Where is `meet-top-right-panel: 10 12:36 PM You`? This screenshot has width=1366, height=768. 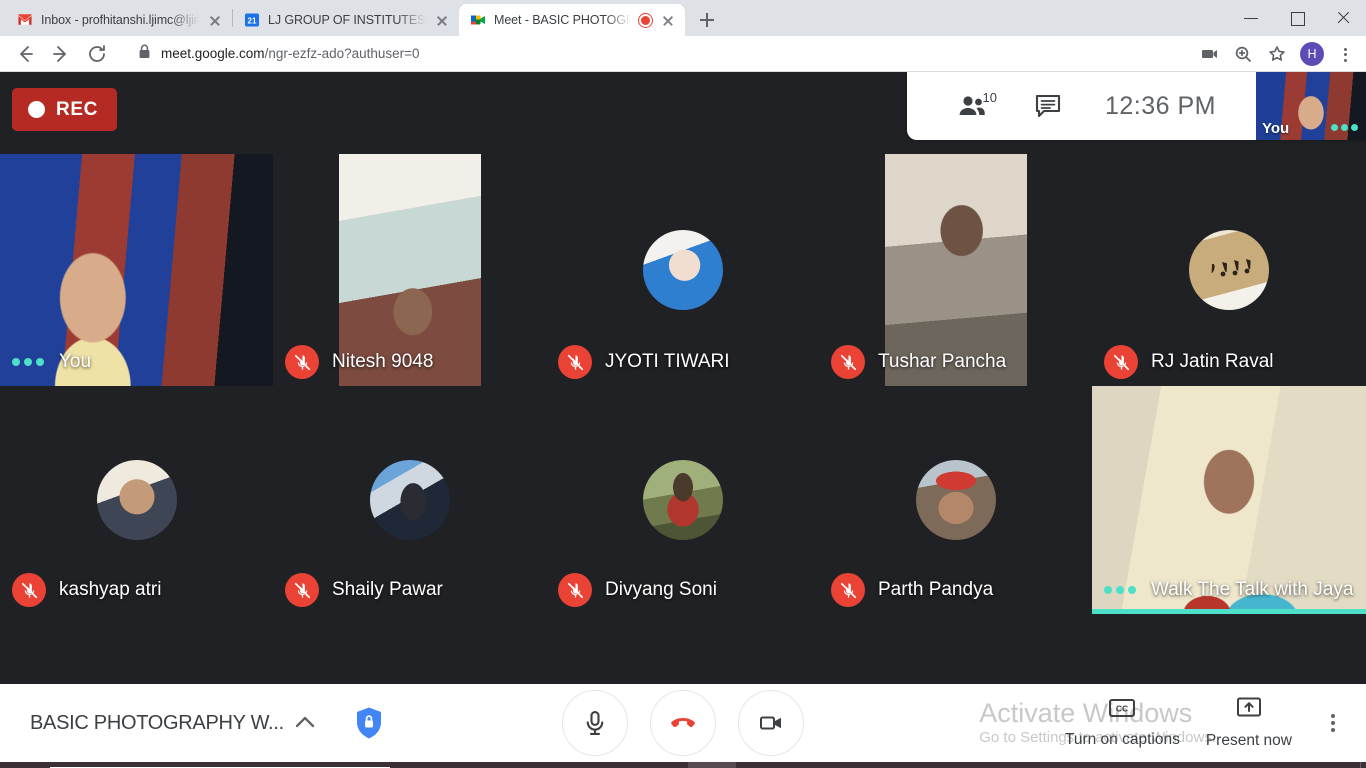
meet-top-right-panel: 10 12:36 PM You is located at coordinates (1136, 106).